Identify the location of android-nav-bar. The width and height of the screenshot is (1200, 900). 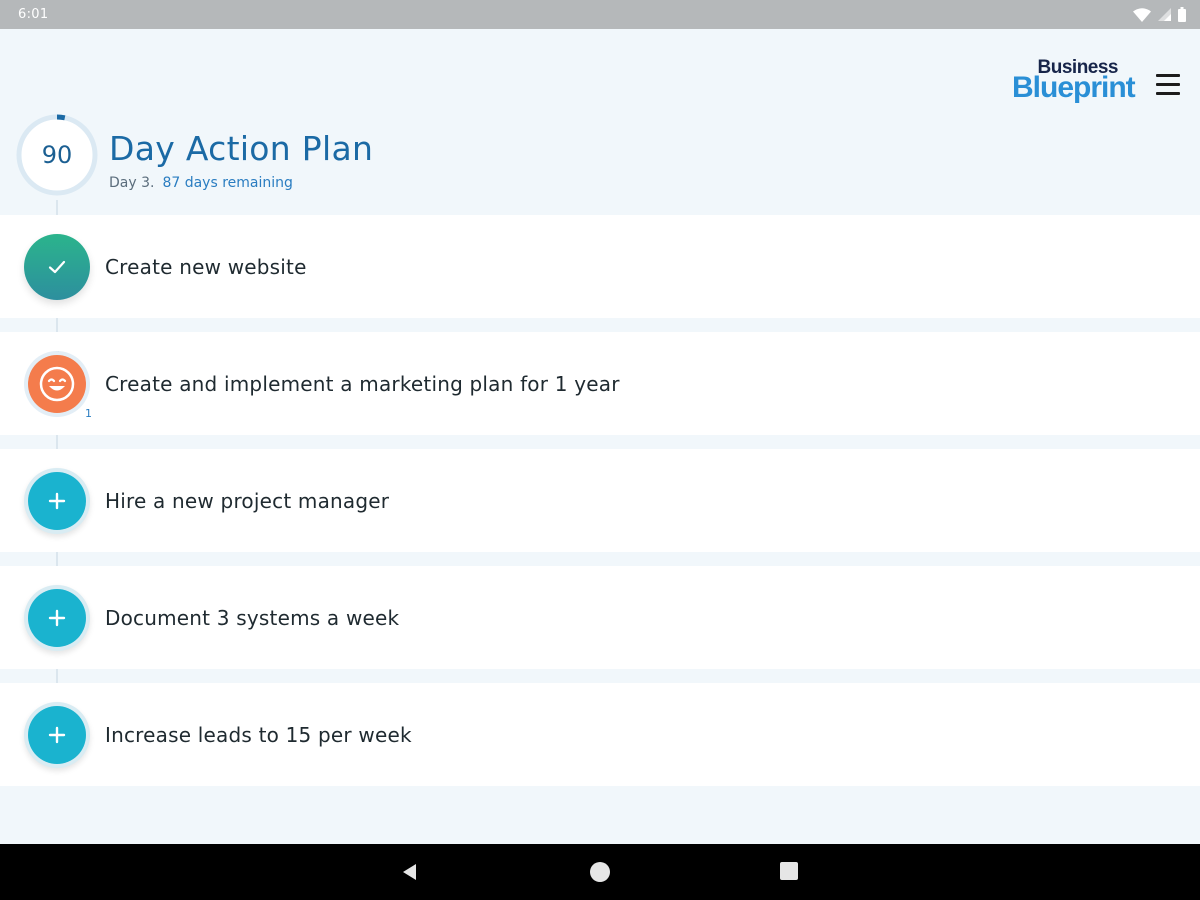
(600, 872).